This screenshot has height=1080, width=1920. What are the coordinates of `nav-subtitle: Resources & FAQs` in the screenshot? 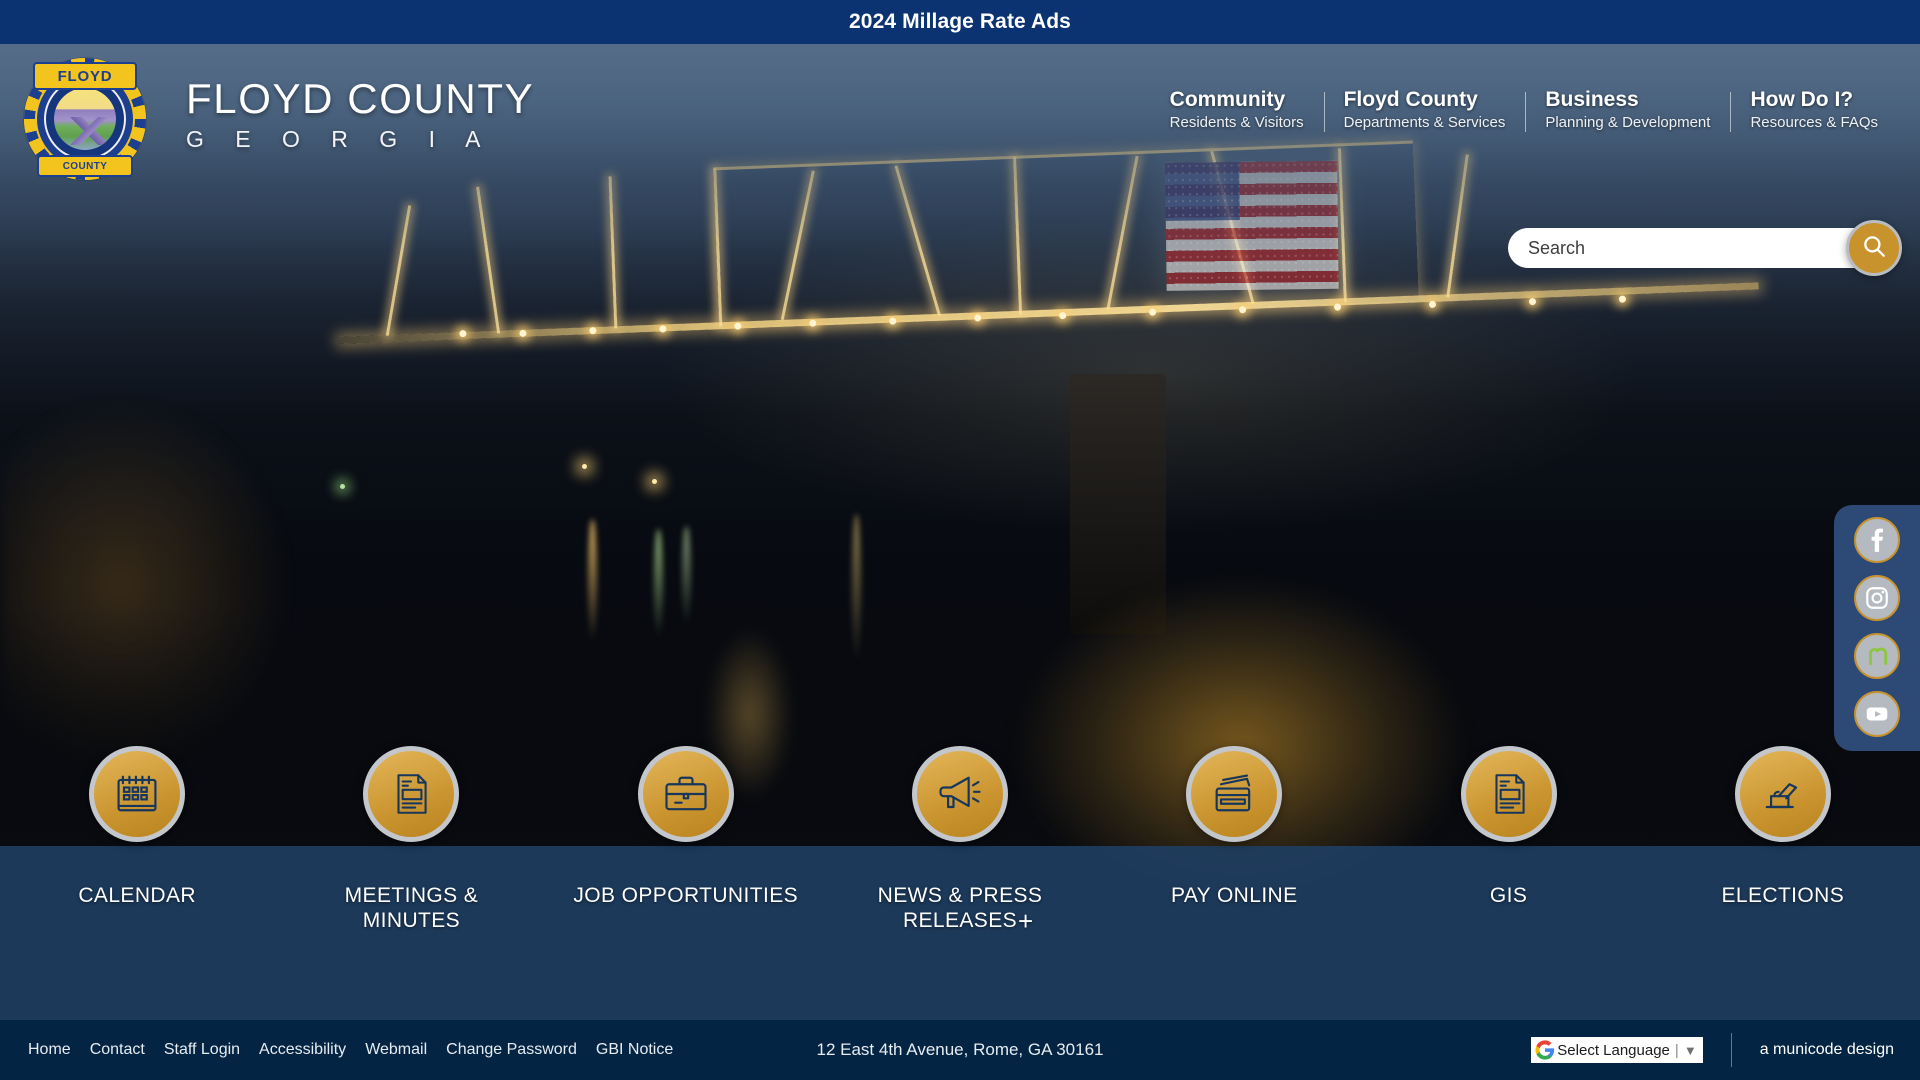 It's located at (1814, 123).